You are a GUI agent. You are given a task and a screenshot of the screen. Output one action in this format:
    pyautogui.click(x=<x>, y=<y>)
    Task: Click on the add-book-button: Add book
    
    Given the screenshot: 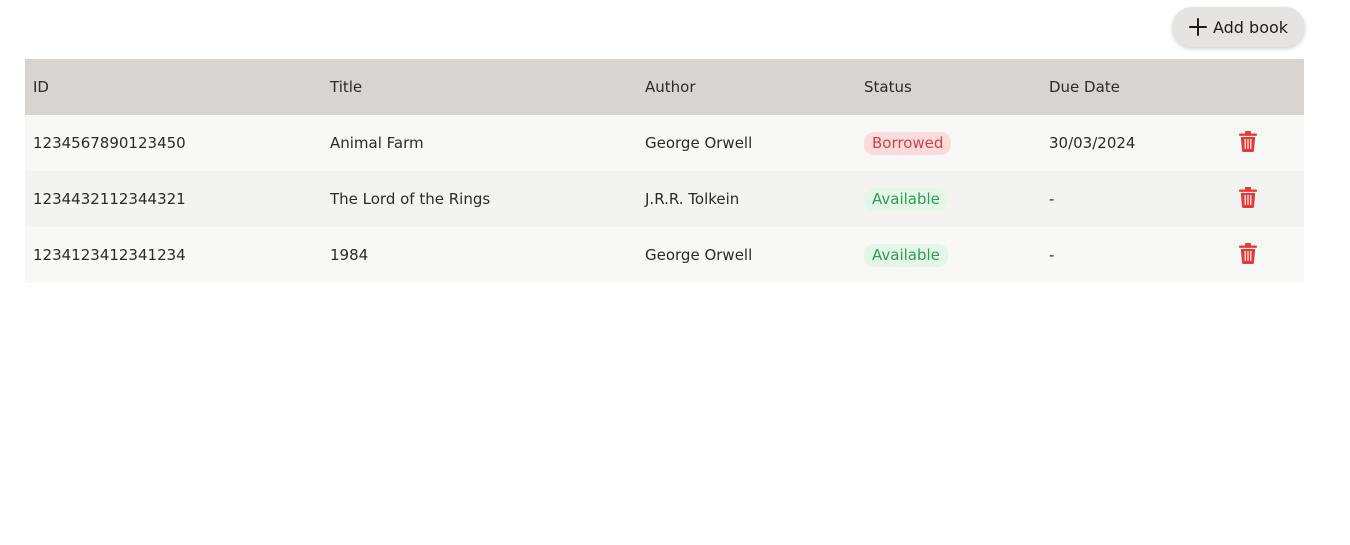 What is the action you would take?
    pyautogui.click(x=1238, y=27)
    